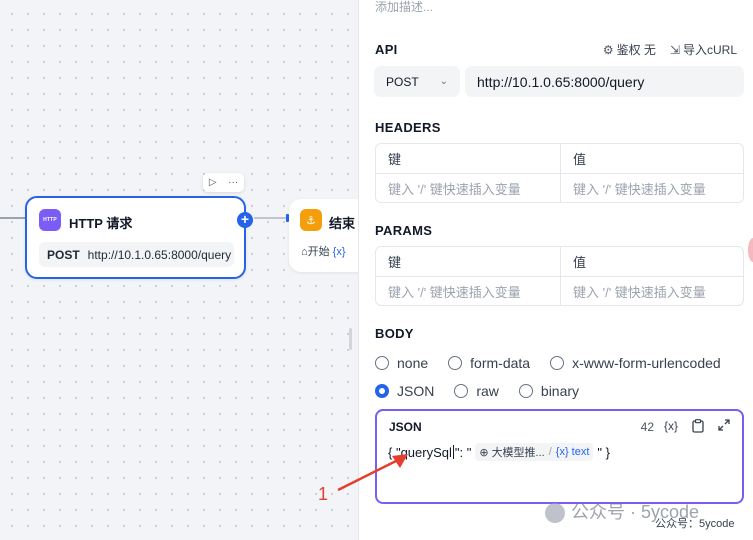 The height and width of the screenshot is (540, 753). Describe the element at coordinates (323, 235) in the screenshot. I see `end-node: ⚓ 结束 ⌂开始 {x}` at that location.